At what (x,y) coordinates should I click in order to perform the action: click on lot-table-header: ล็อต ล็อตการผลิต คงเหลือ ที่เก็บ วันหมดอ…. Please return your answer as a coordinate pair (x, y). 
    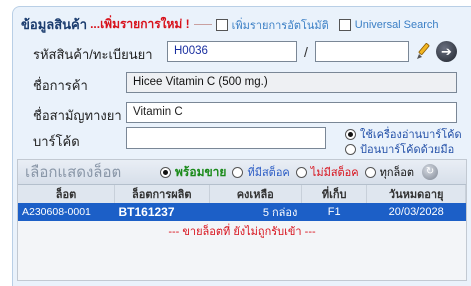
    Looking at the image, I should click on (242, 194).